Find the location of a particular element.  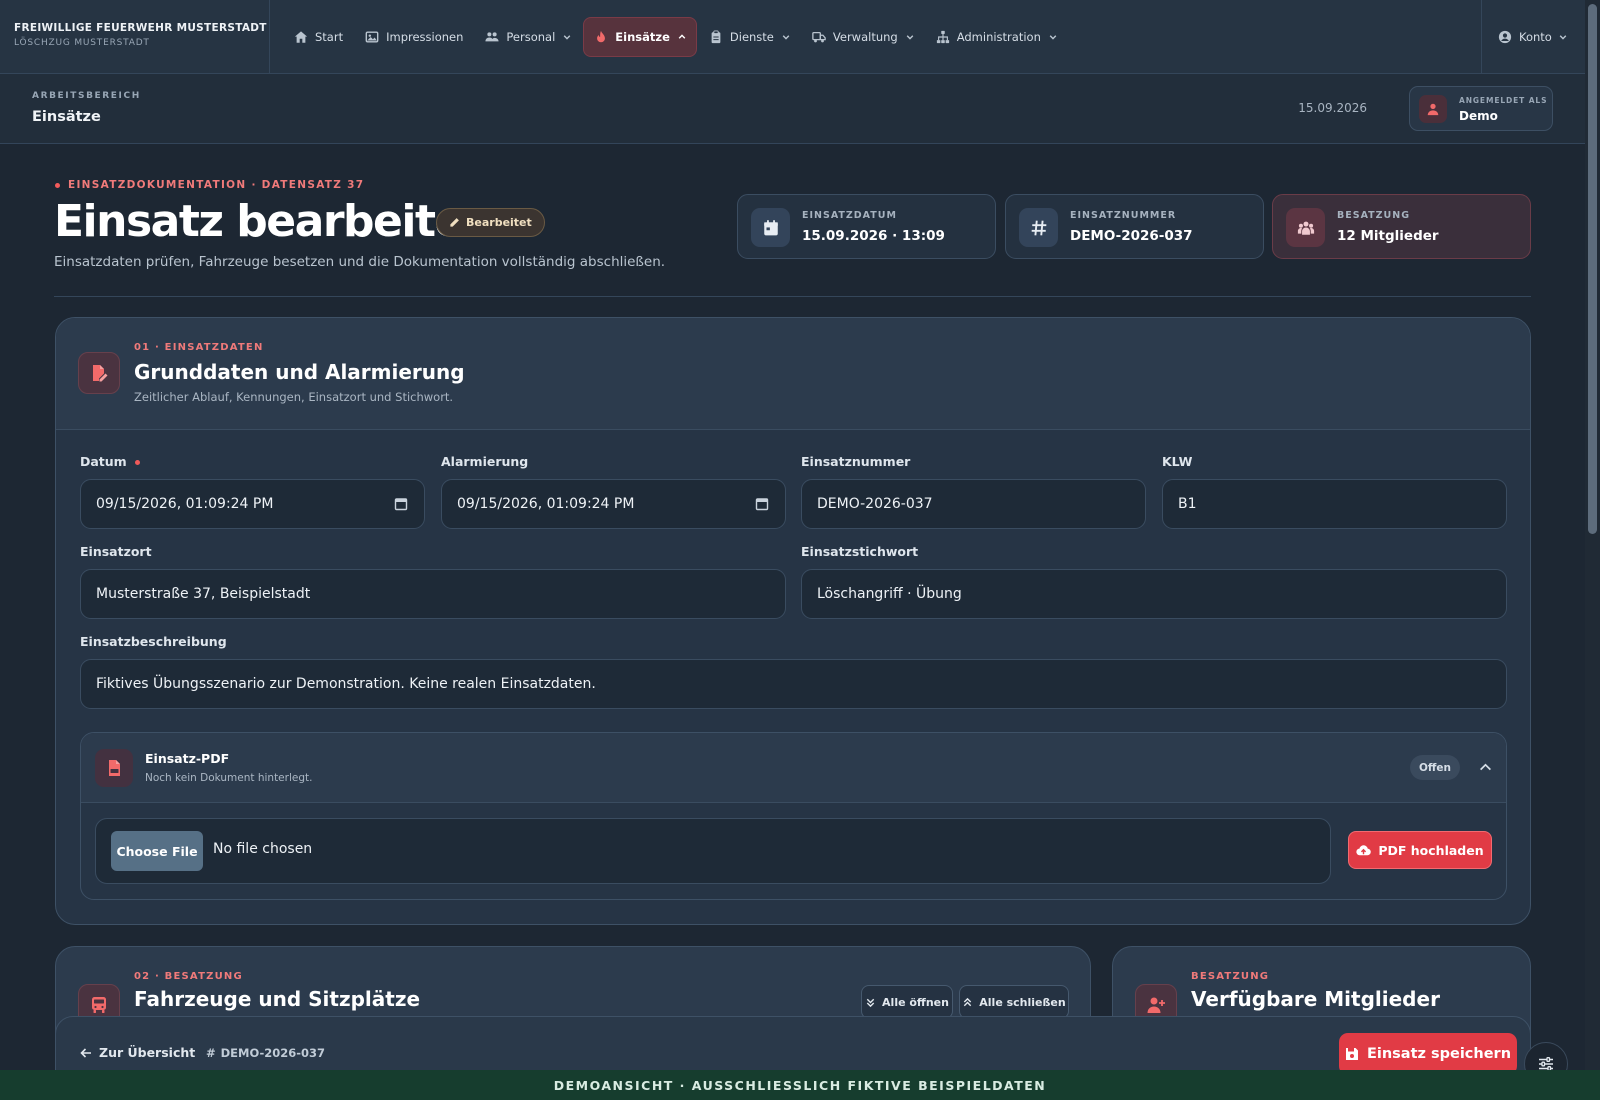

nav-label-dienste: Dienste is located at coordinates (751, 36).